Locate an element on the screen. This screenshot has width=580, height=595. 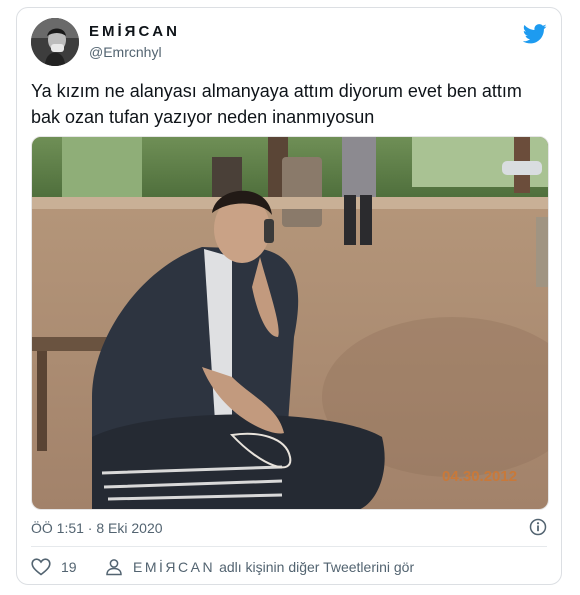
photo-date-stamp: 04.30.2012 is located at coordinates (479, 476).